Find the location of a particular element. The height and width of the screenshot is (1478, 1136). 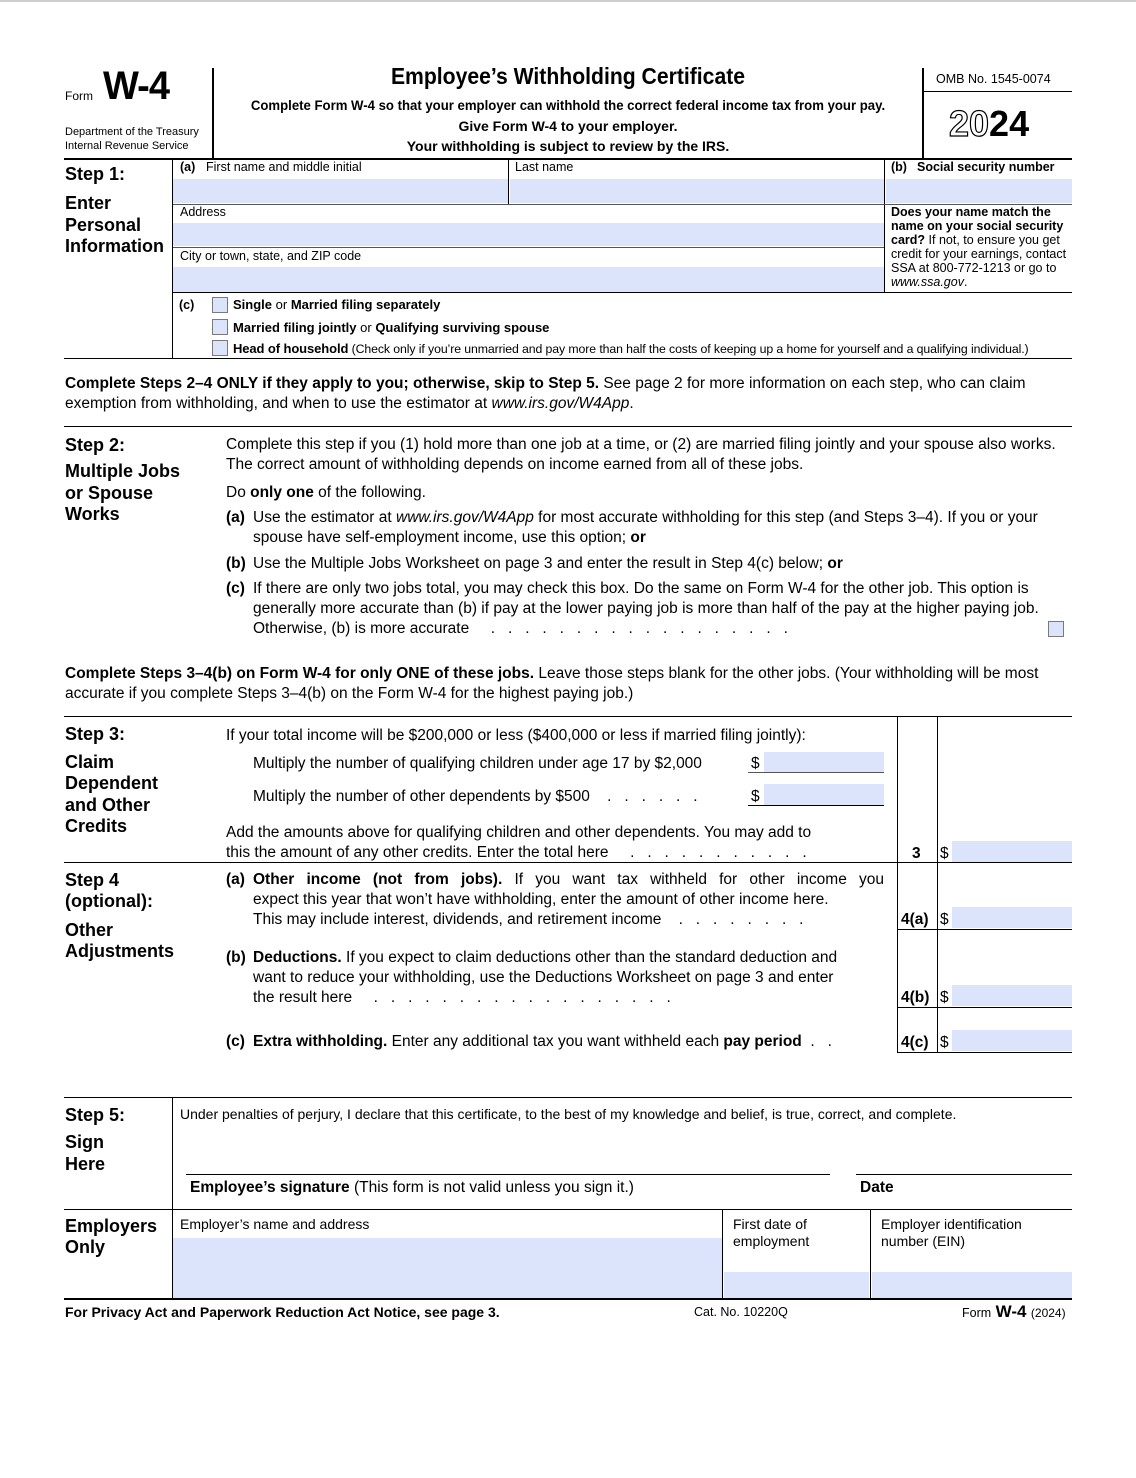

step2-do-only-one: Do only one of the following. is located at coordinates (326, 492).